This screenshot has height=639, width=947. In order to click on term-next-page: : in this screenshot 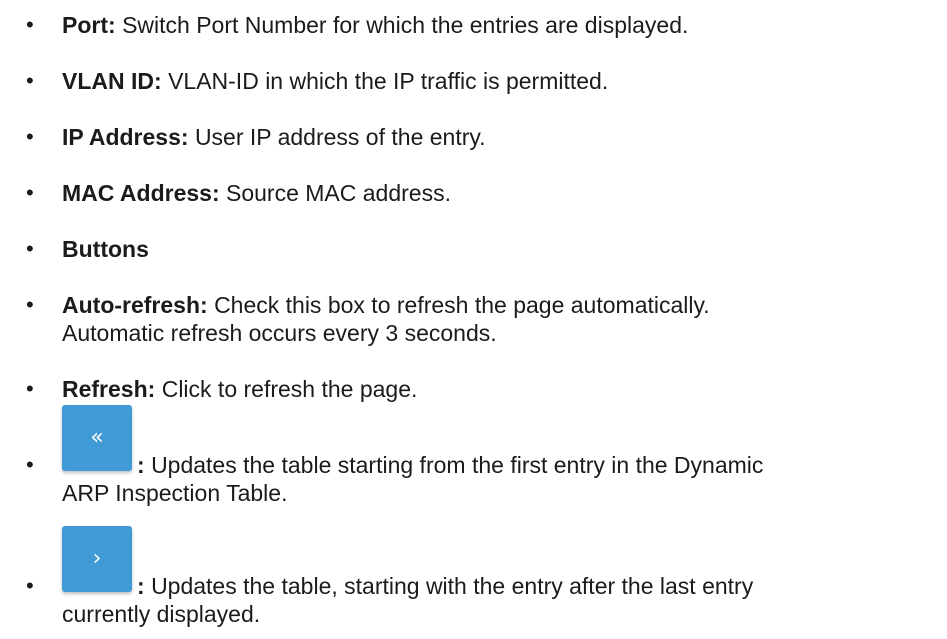, I will do `click(141, 586)`.